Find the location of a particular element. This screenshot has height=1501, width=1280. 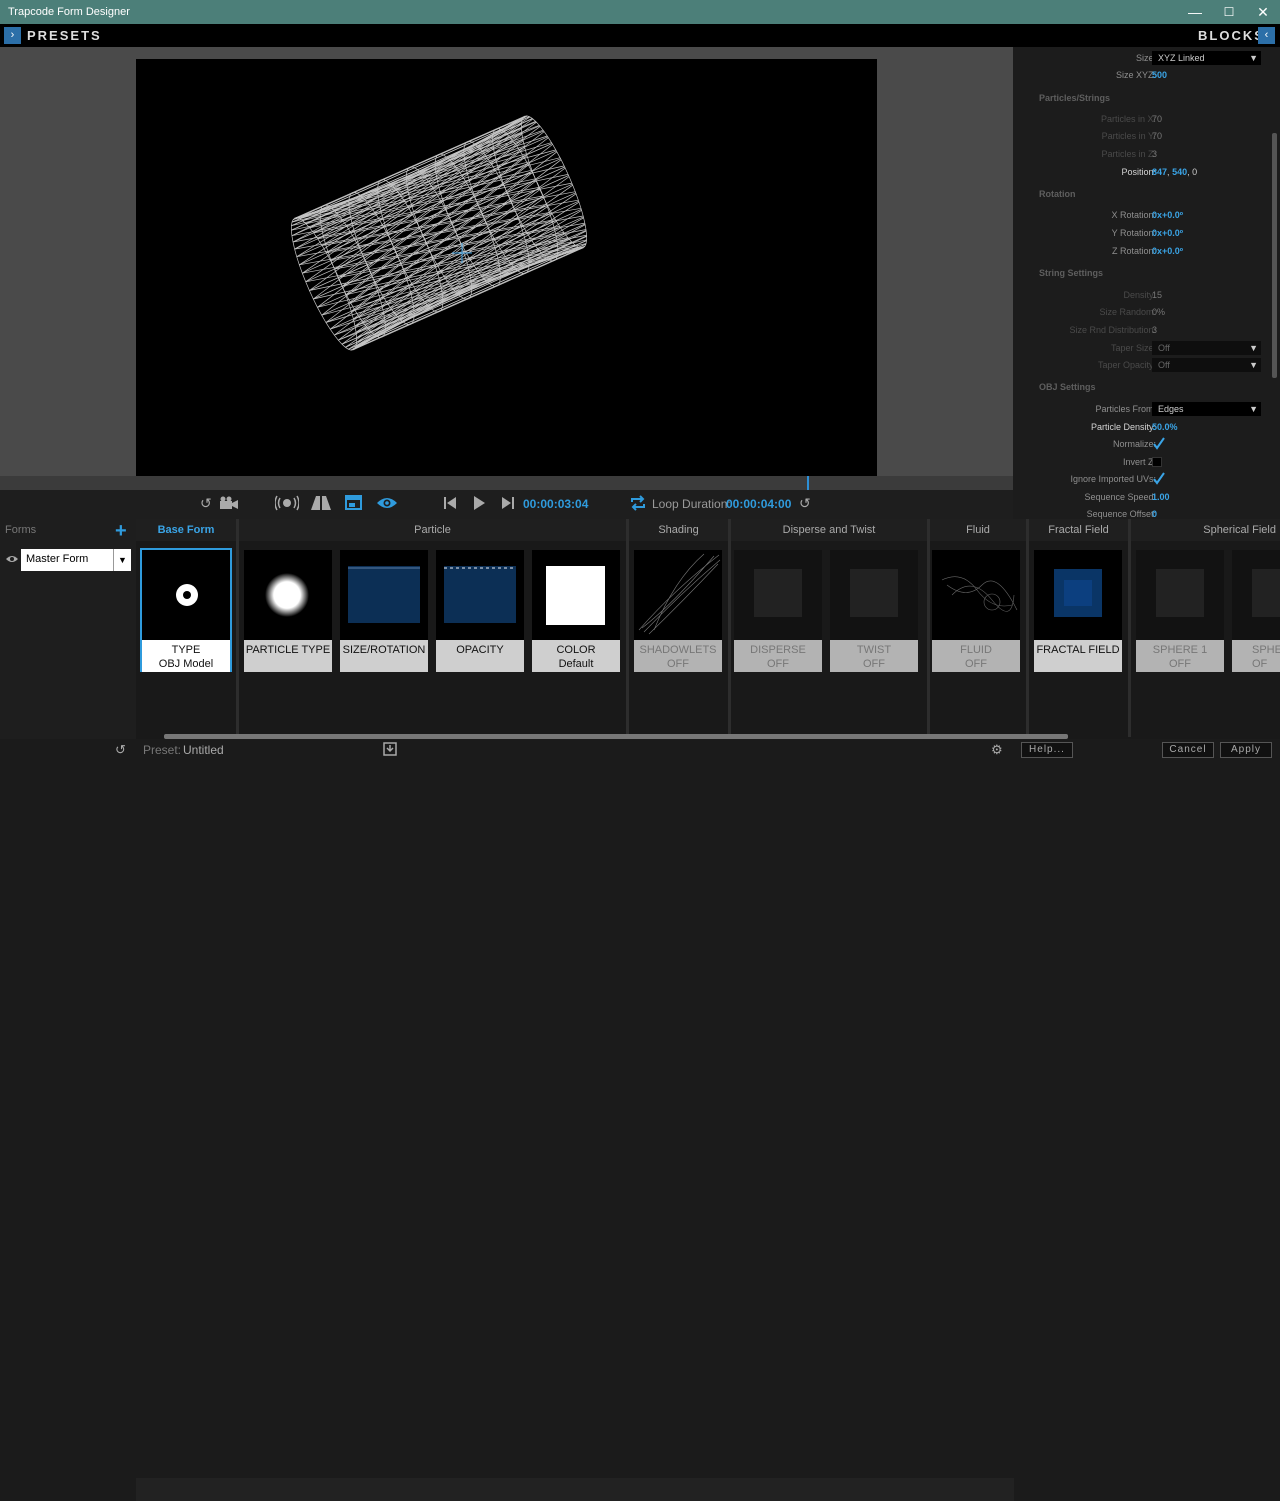

group-disperse-twist: Disperse and Twist is located at coordinates (829, 530).